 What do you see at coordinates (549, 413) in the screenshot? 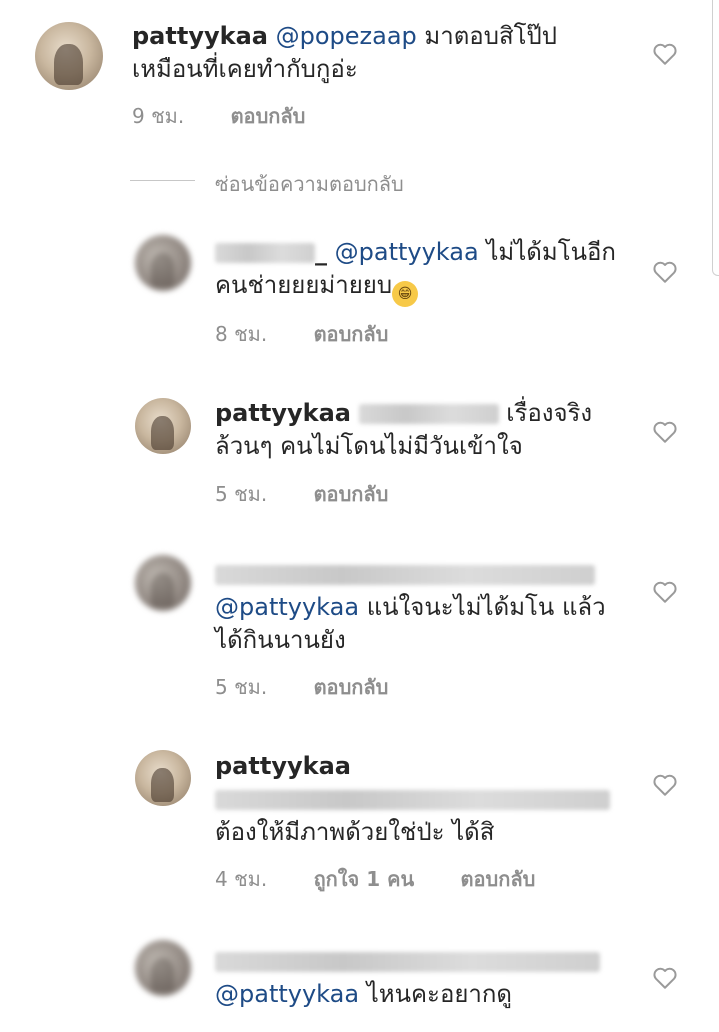
I see `comment-body-line1: เรื่องจริง` at bounding box center [549, 413].